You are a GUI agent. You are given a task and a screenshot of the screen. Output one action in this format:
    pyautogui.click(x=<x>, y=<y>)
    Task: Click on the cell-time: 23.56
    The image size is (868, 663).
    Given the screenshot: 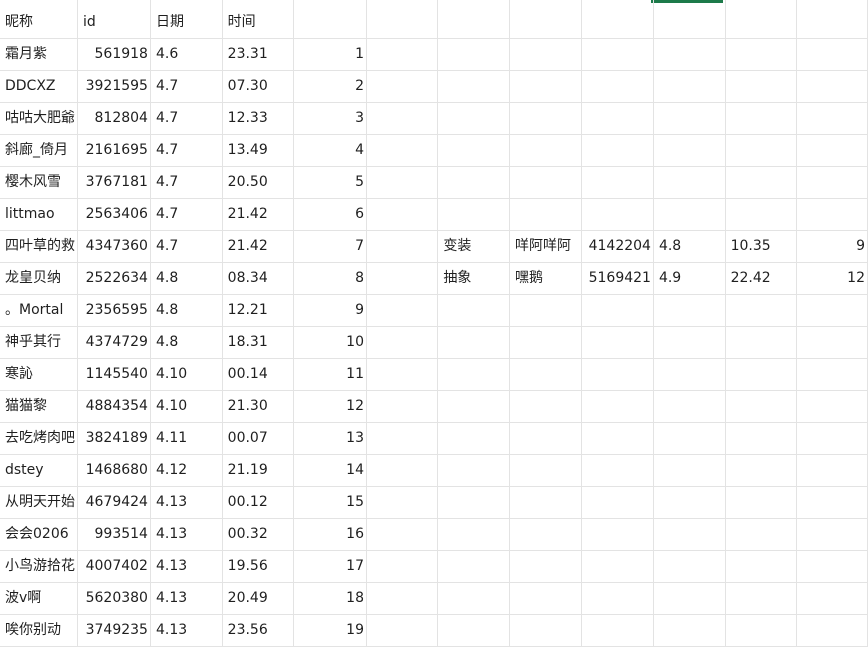 What is the action you would take?
    pyautogui.click(x=258, y=630)
    